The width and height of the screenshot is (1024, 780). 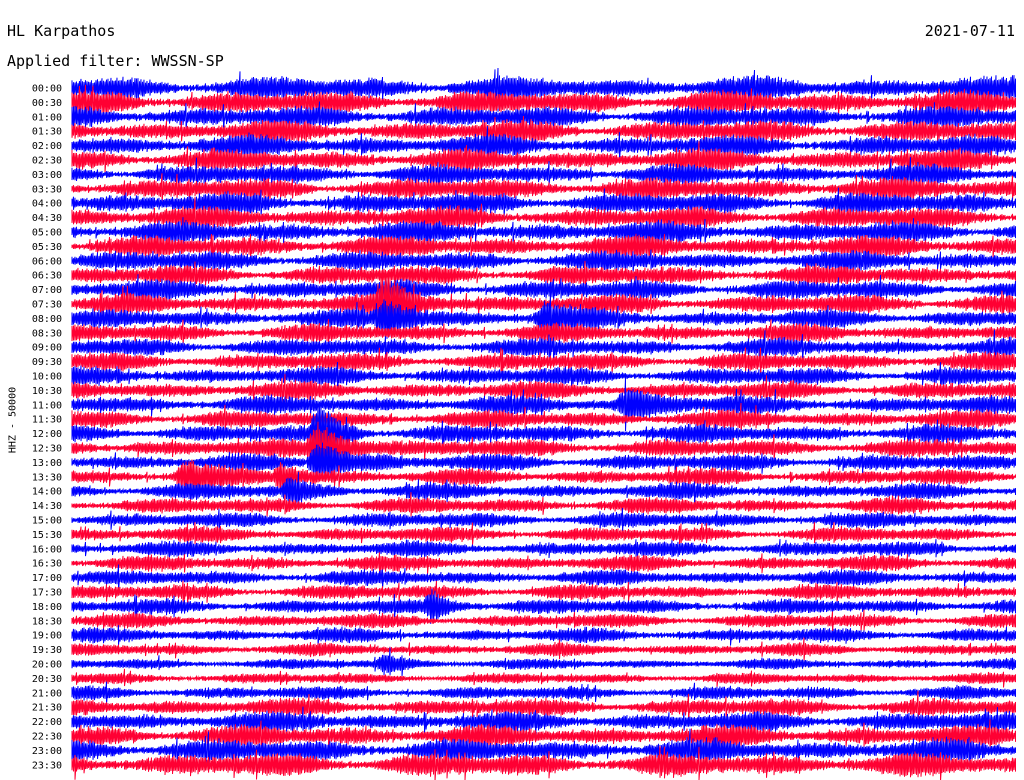 What do you see at coordinates (47, 477) in the screenshot?
I see `time-label: 13:30` at bounding box center [47, 477].